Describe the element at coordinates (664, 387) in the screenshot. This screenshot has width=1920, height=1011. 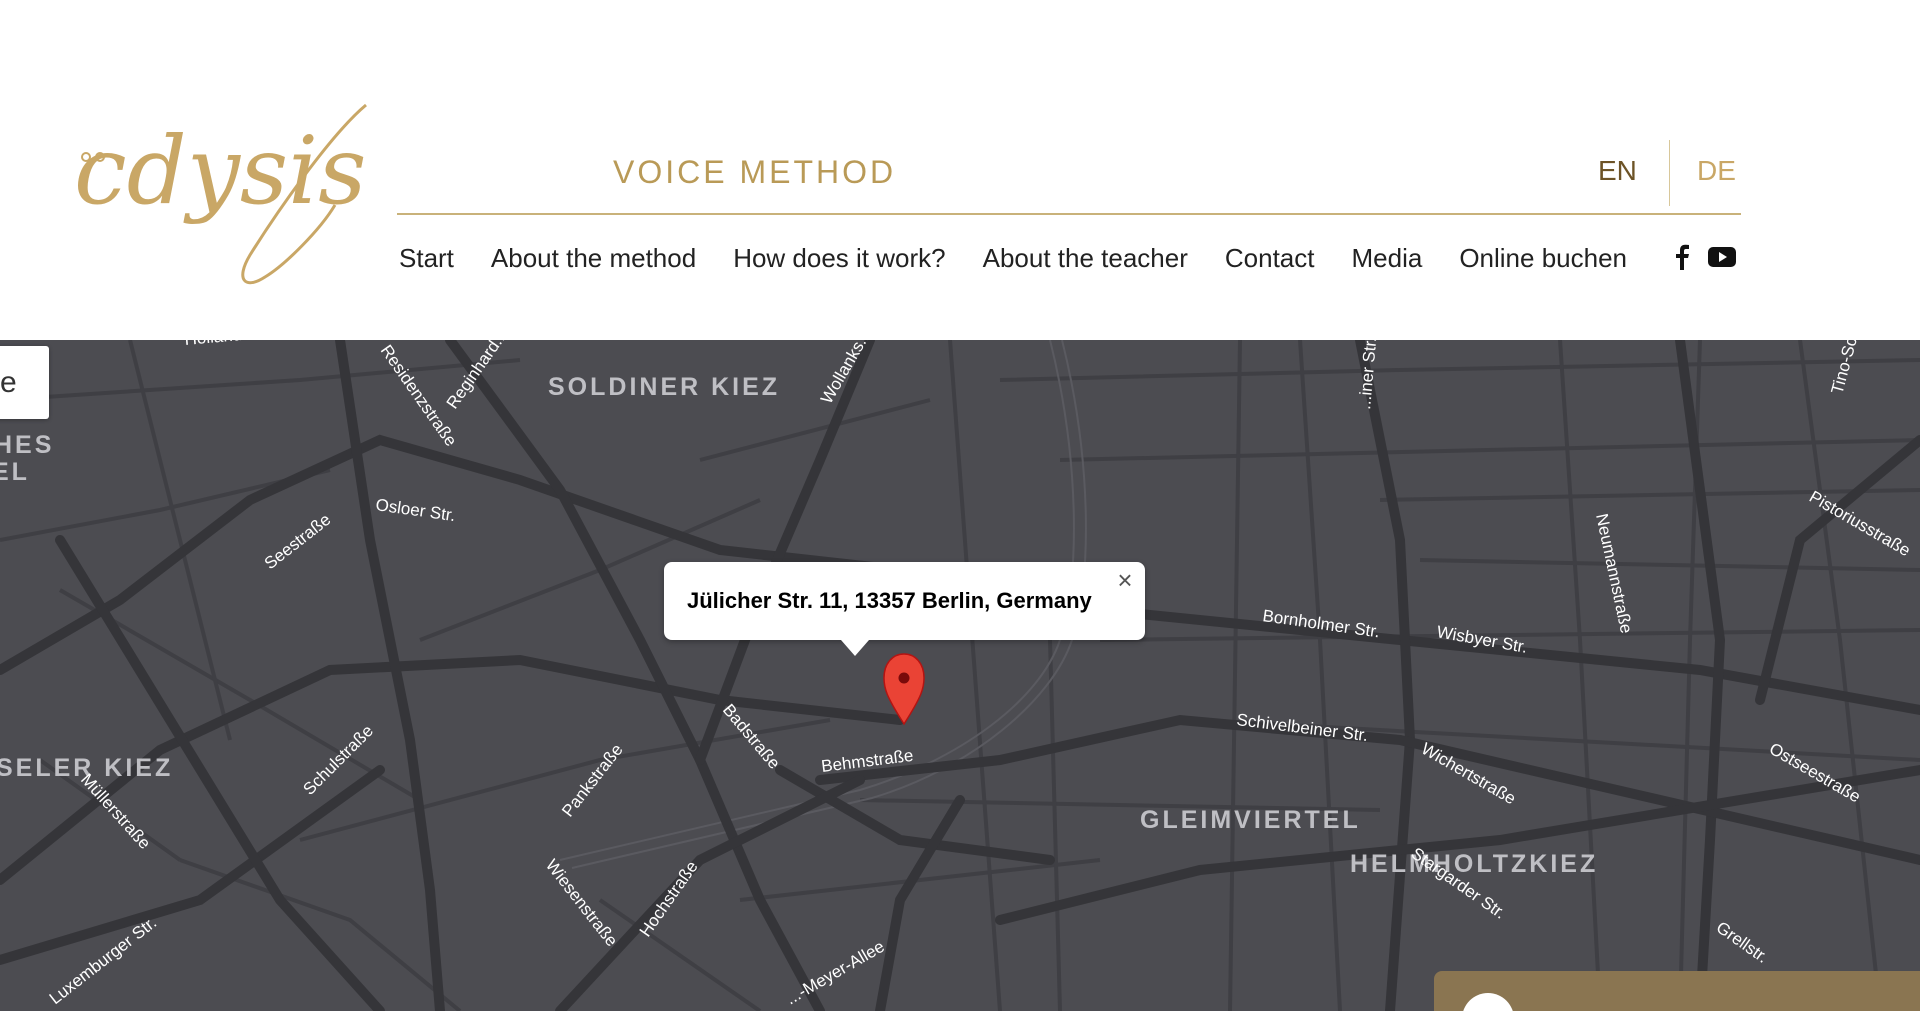
I see `district-label: SOLDINER KIEZ` at that location.